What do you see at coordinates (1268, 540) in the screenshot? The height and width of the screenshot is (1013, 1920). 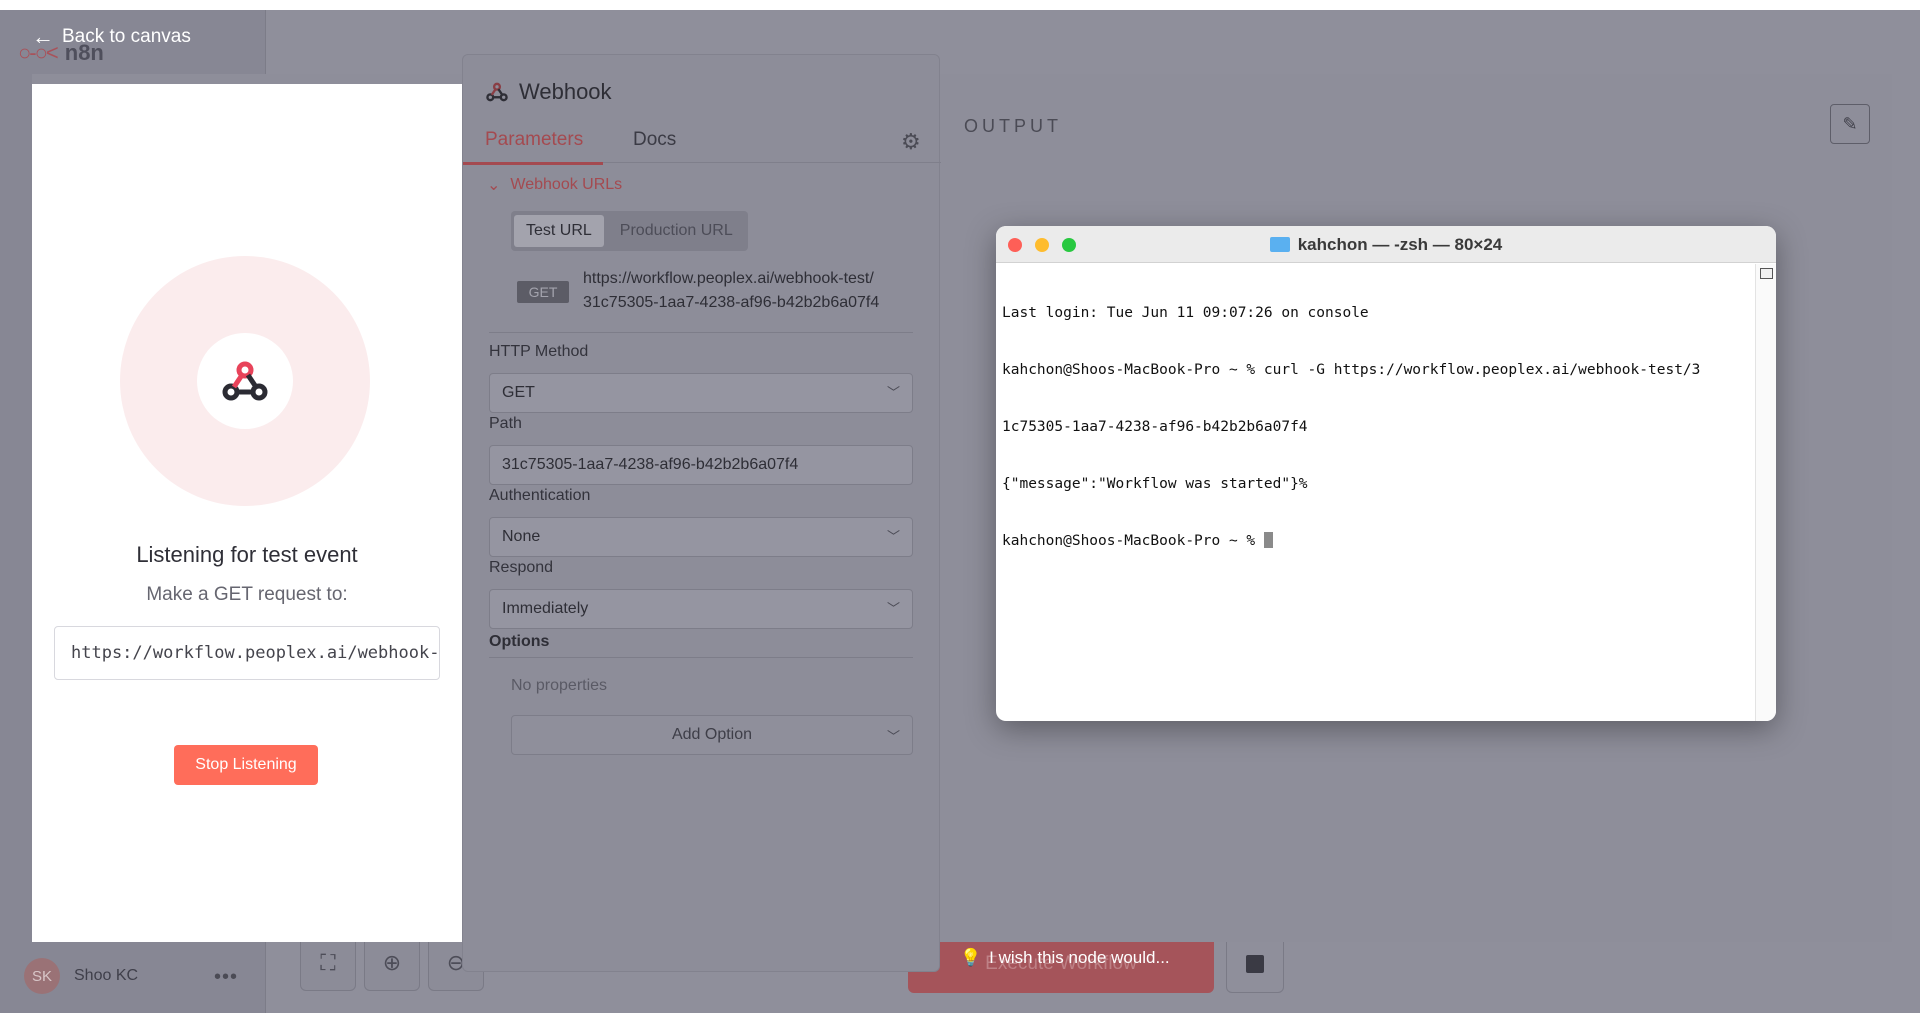 I see `terminal-cursor` at bounding box center [1268, 540].